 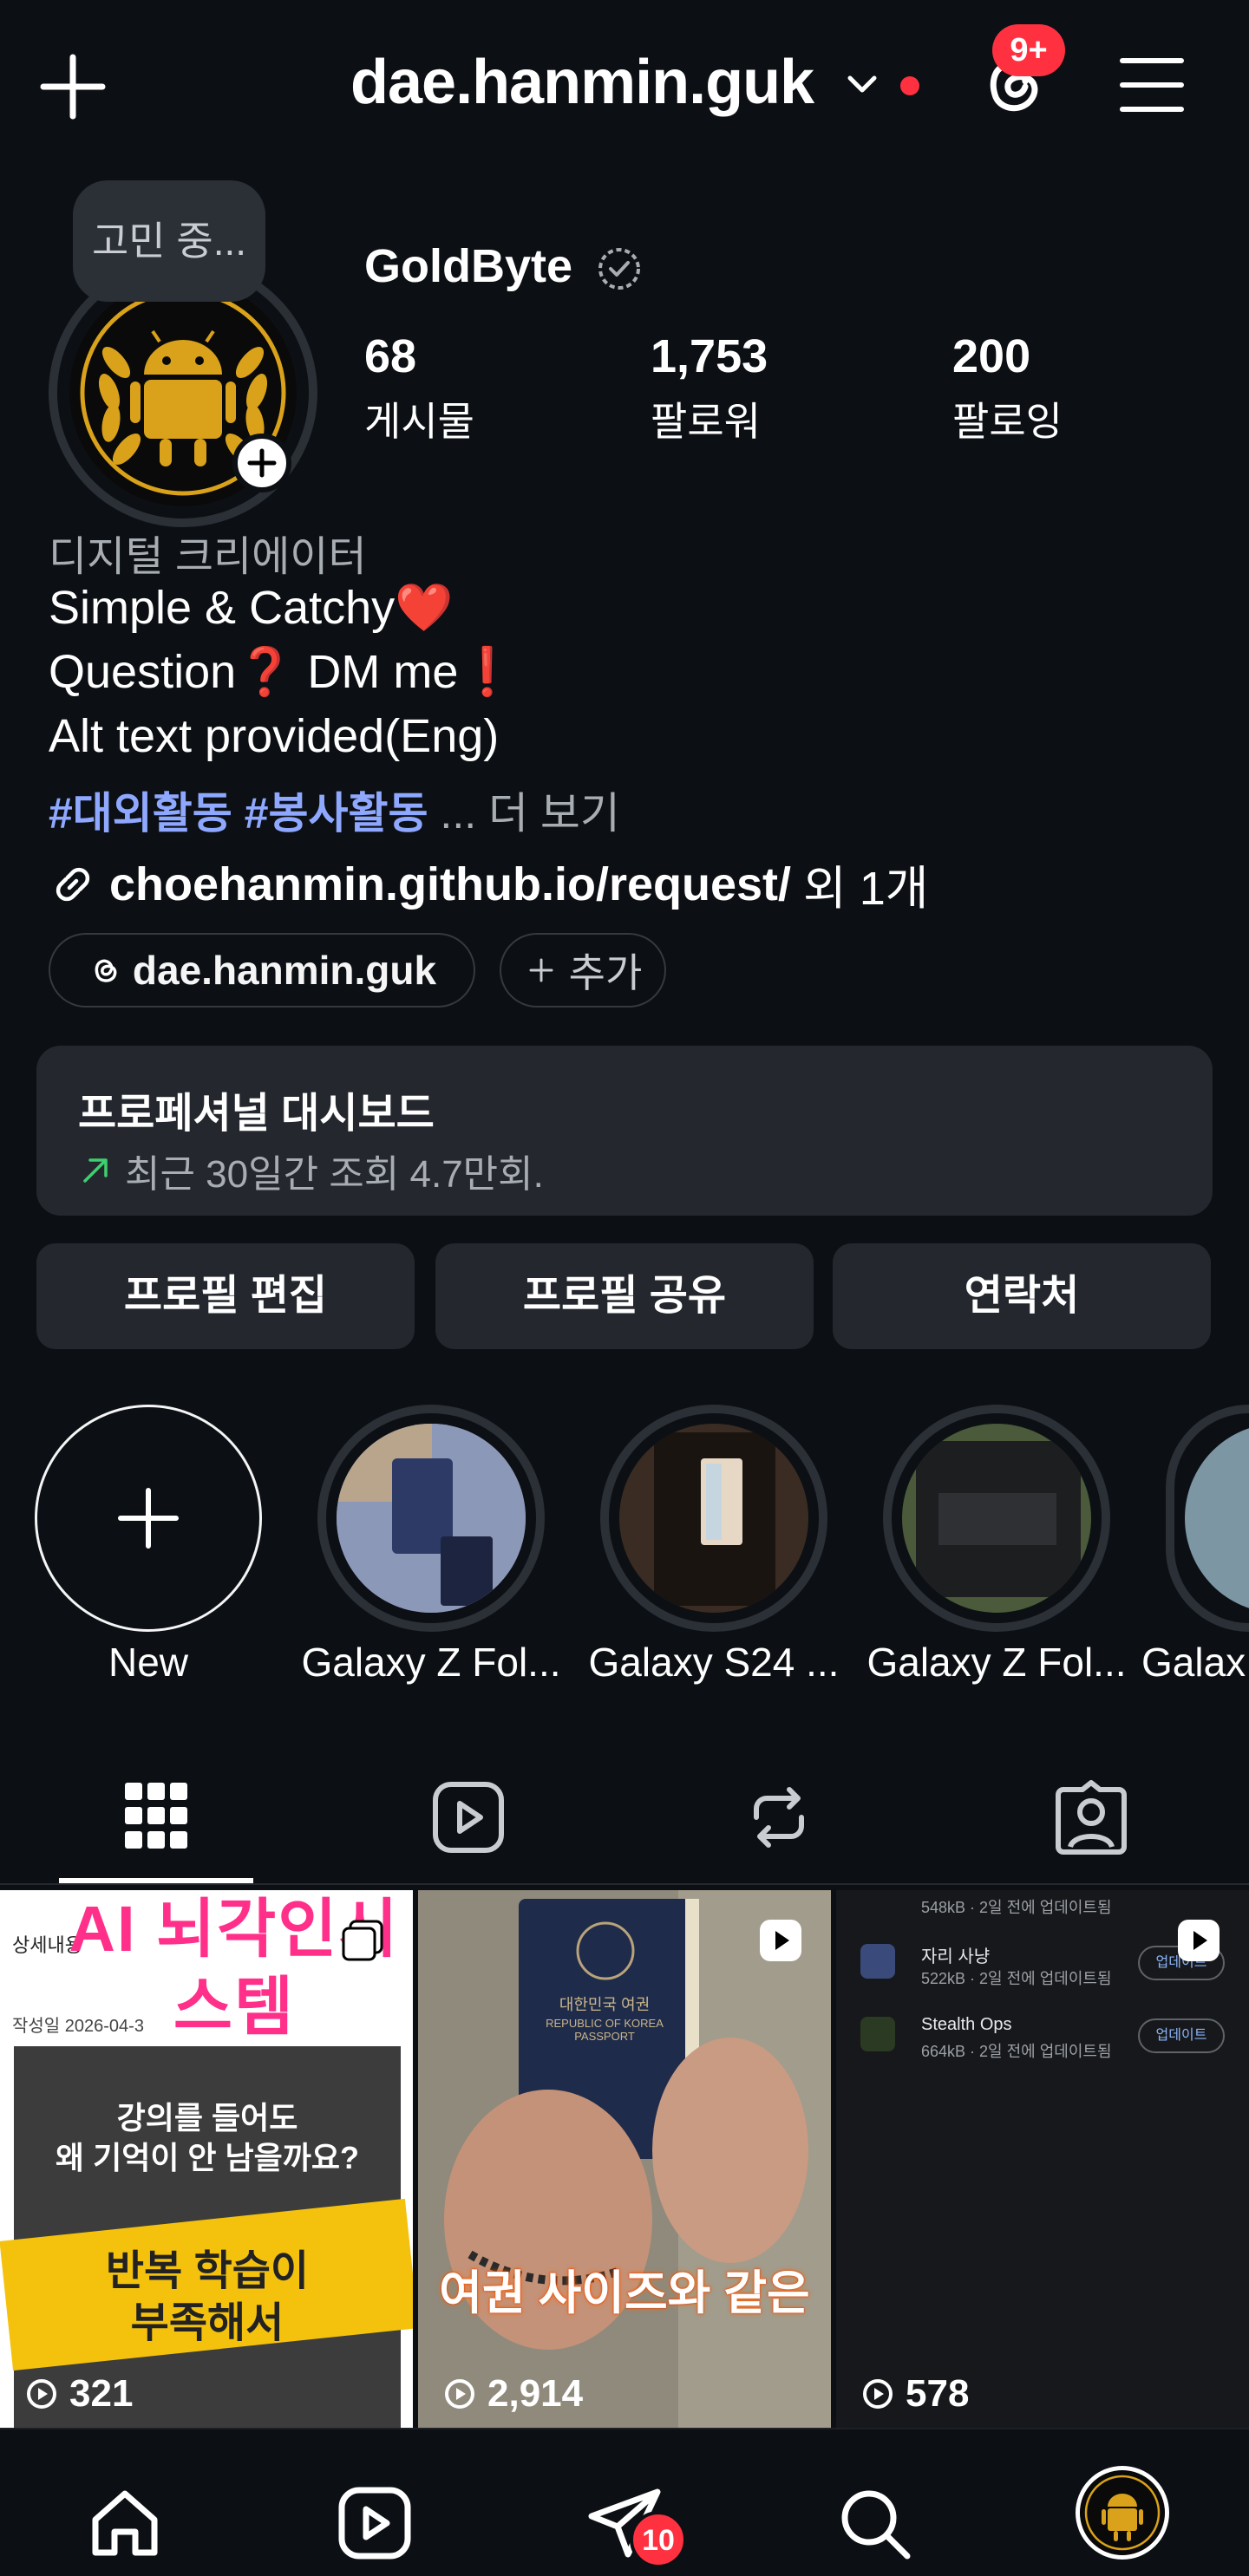 What do you see at coordinates (419, 419) in the screenshot?
I see `posts-label: 게시물` at bounding box center [419, 419].